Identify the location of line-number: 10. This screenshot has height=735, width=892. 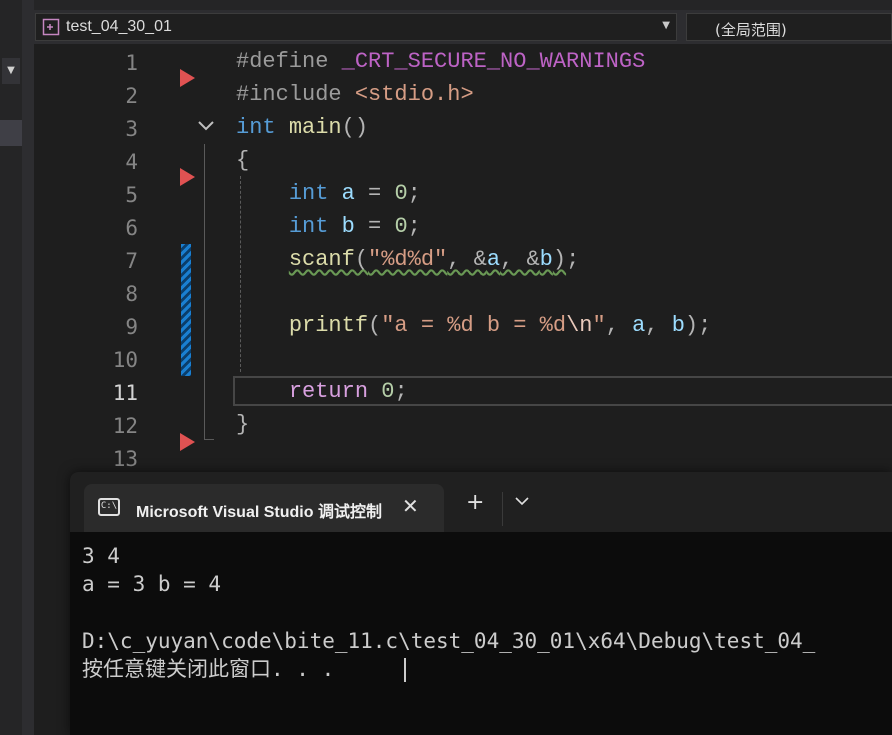
(125, 360).